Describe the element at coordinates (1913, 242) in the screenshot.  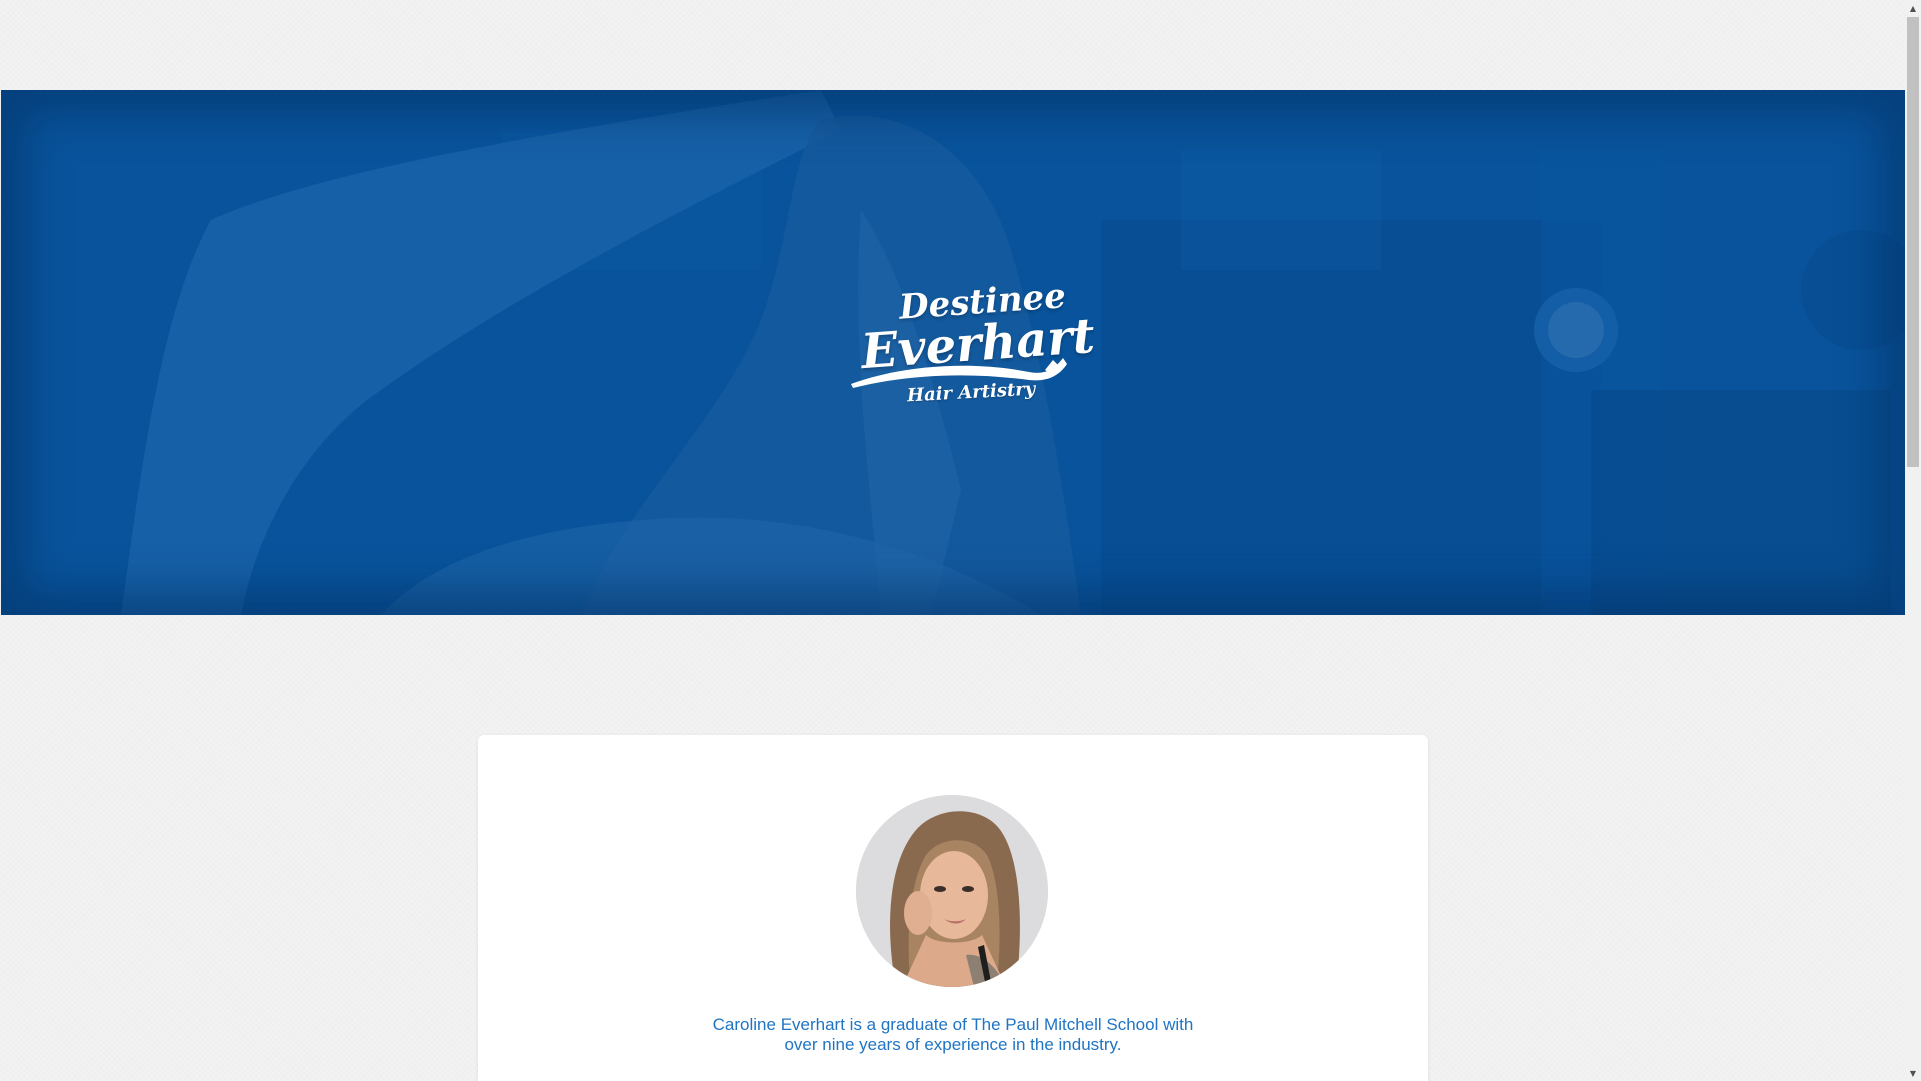
I see `scrollbar-thumb` at that location.